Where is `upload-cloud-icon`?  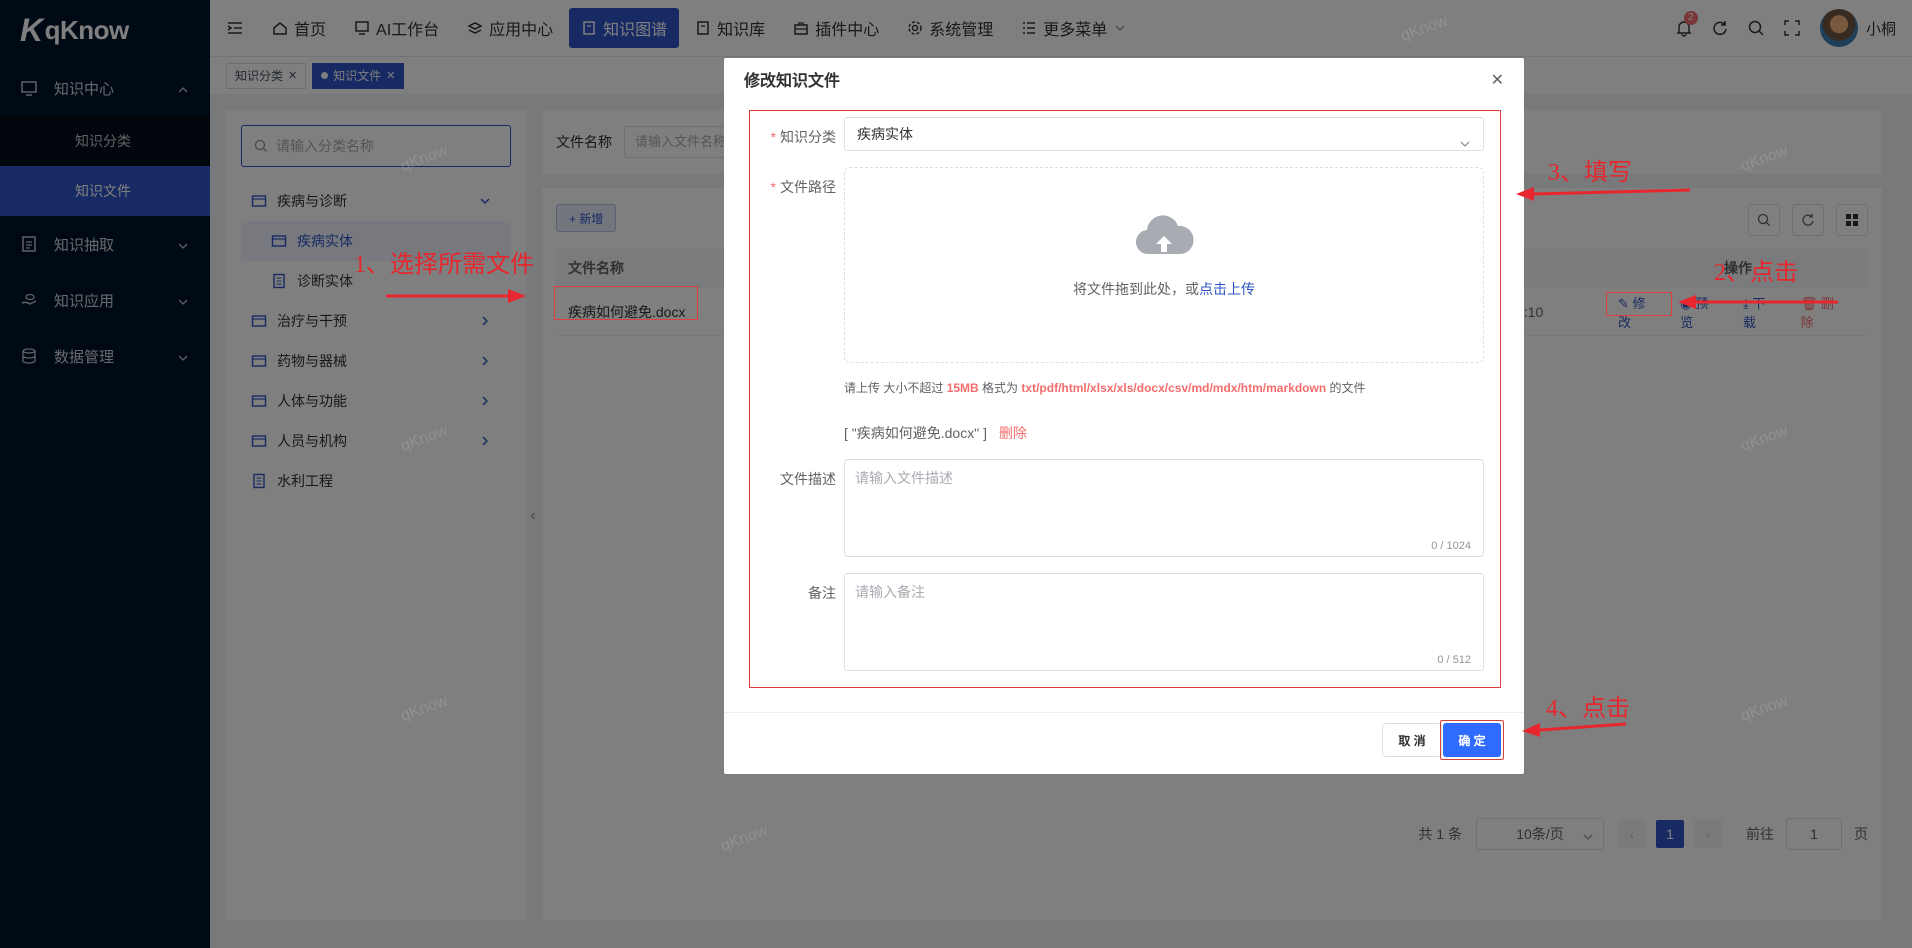 upload-cloud-icon is located at coordinates (1164, 238).